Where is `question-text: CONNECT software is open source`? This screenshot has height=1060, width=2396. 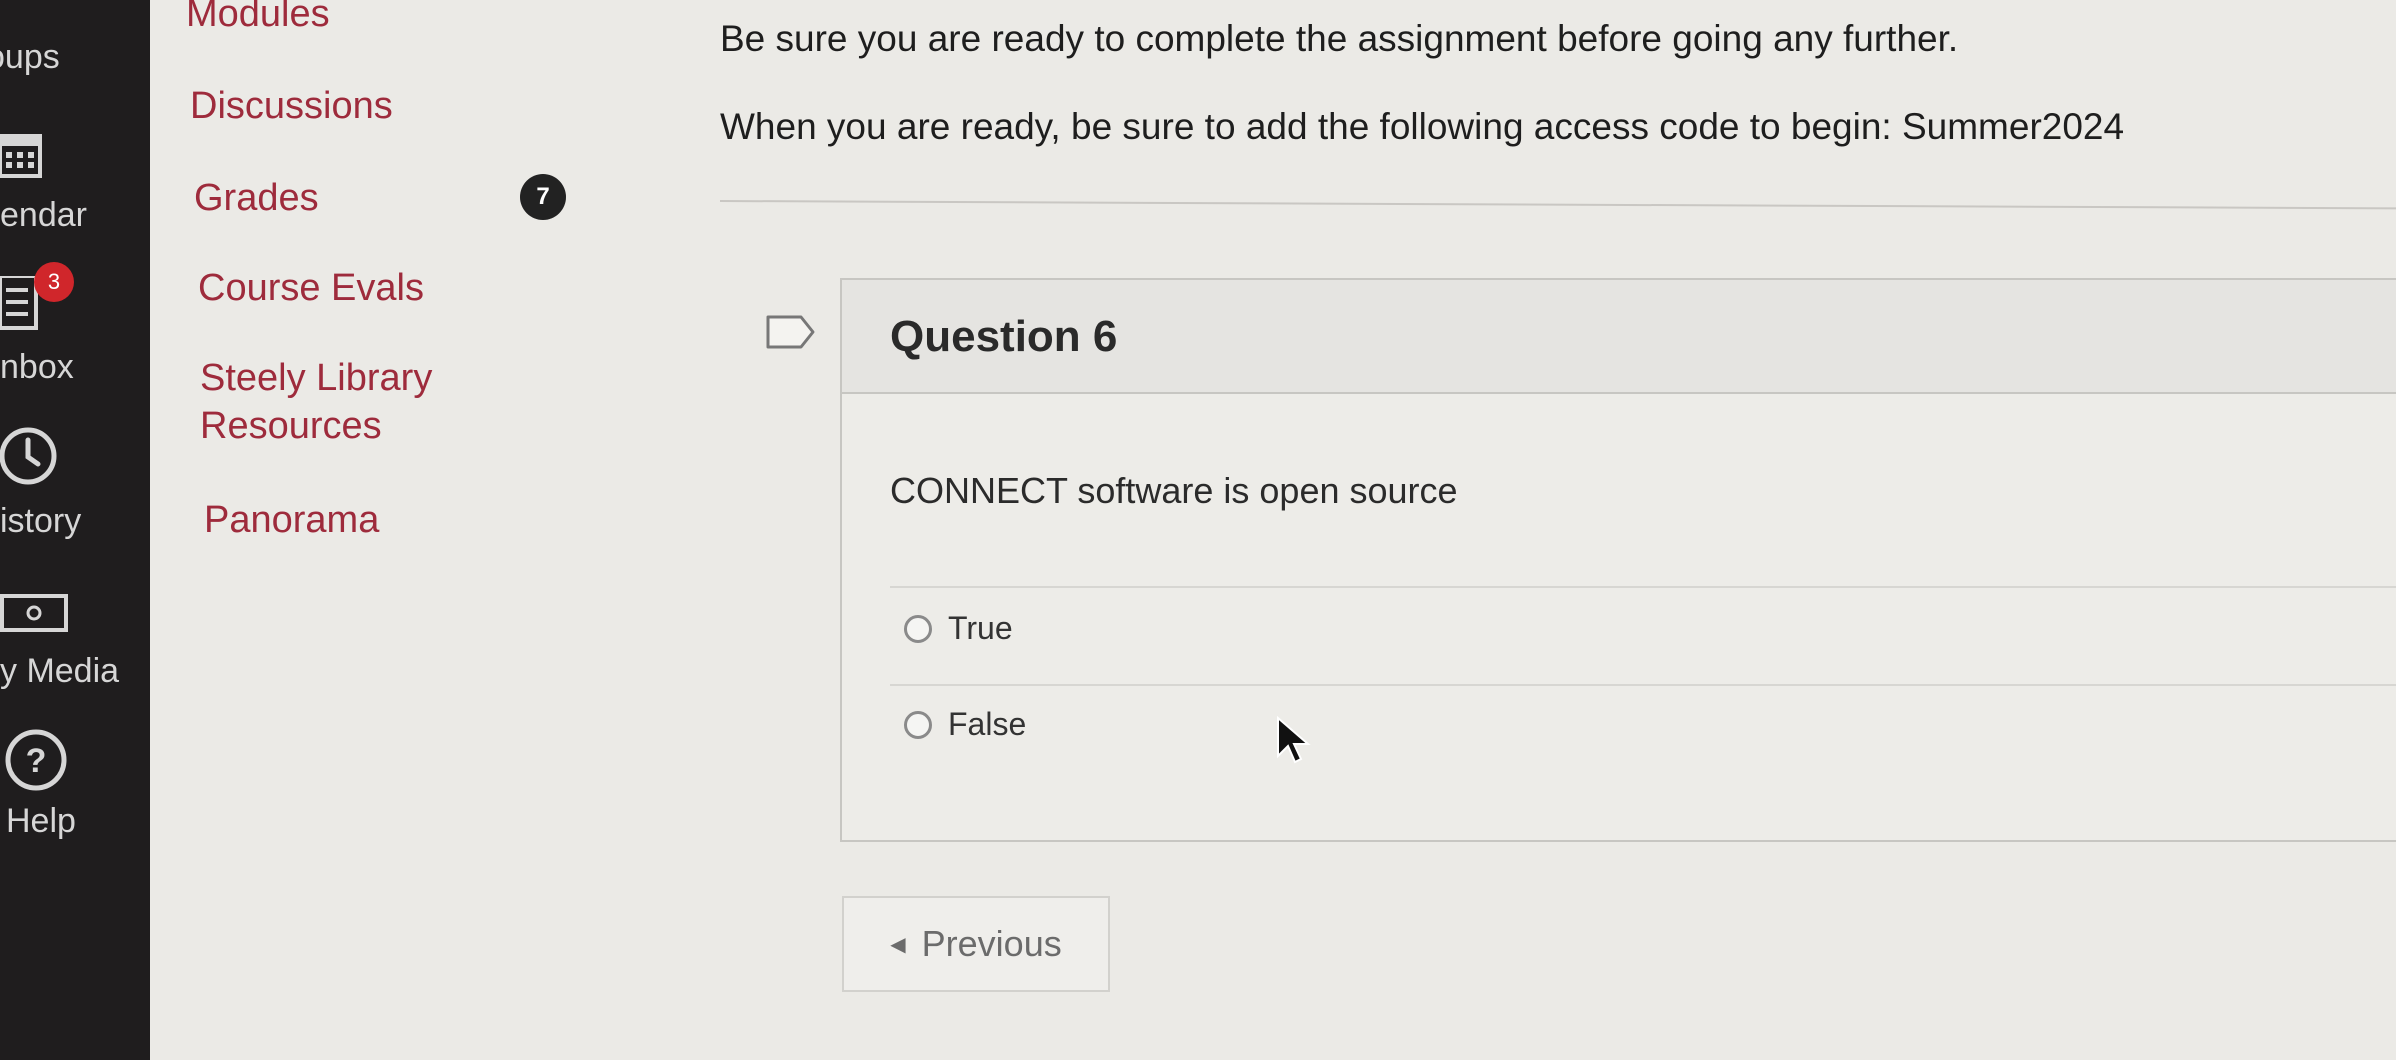
question-text: CONNECT software is open source is located at coordinates (1174, 490).